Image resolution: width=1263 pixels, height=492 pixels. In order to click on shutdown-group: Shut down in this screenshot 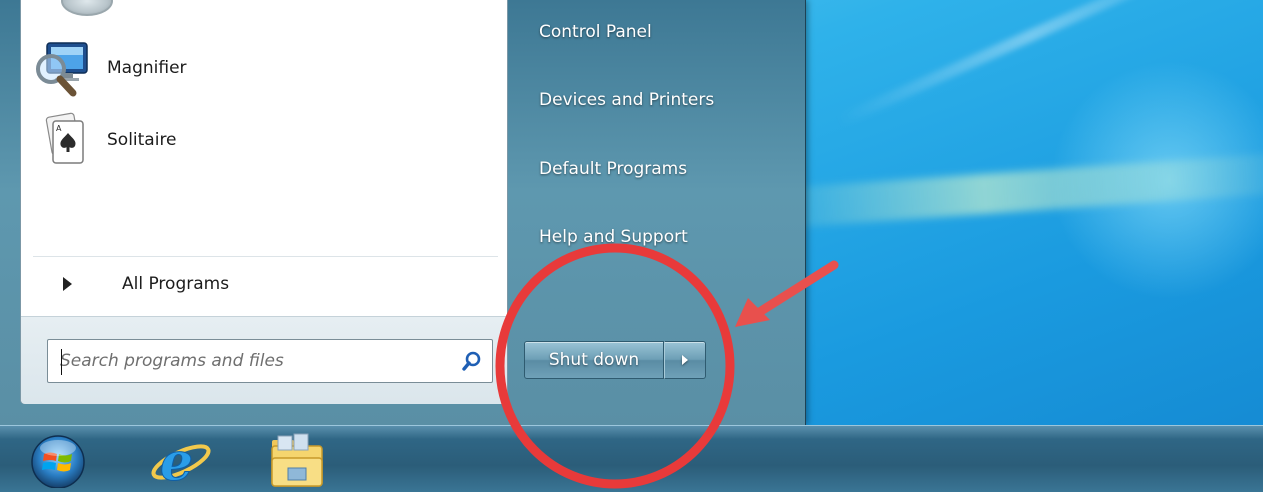, I will do `click(615, 360)`.